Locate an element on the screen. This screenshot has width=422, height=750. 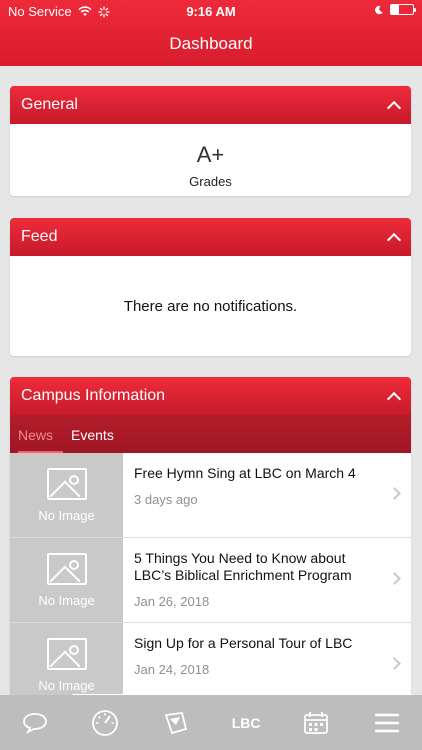
news-date: Jan 26, 2018 is located at coordinates (172, 601).